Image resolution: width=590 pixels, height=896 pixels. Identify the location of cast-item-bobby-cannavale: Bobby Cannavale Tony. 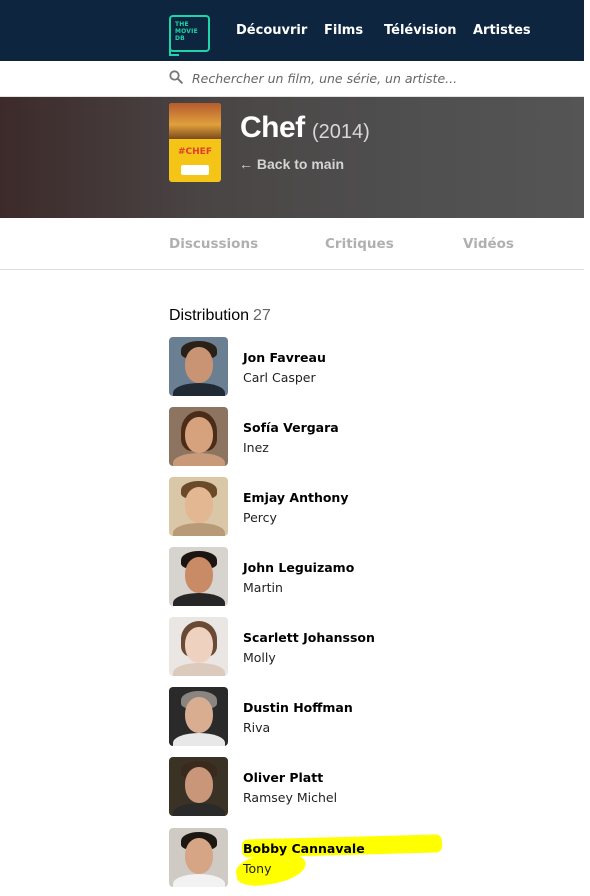
(369, 858).